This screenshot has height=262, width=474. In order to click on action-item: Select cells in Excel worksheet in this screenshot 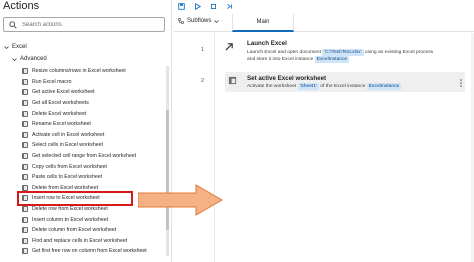, I will do `click(96, 145)`.